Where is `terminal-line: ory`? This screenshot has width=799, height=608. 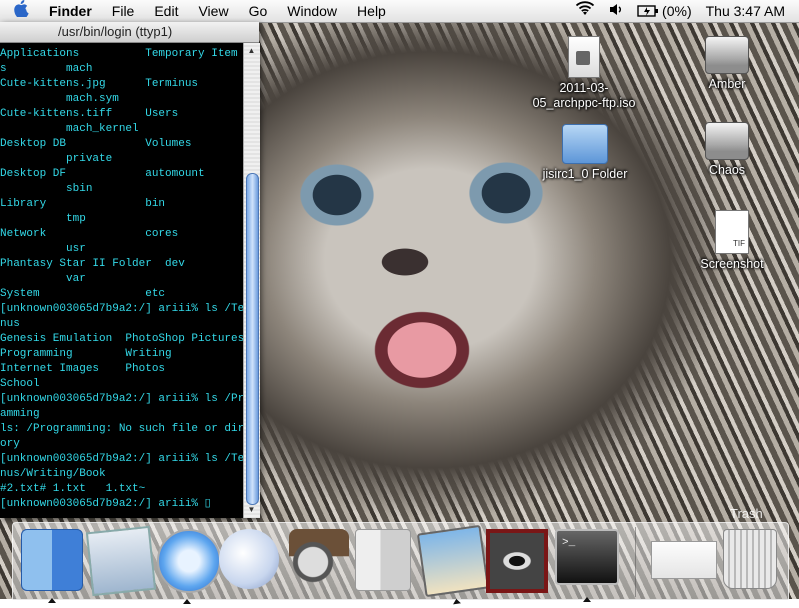 terminal-line: ory is located at coordinates (10, 444).